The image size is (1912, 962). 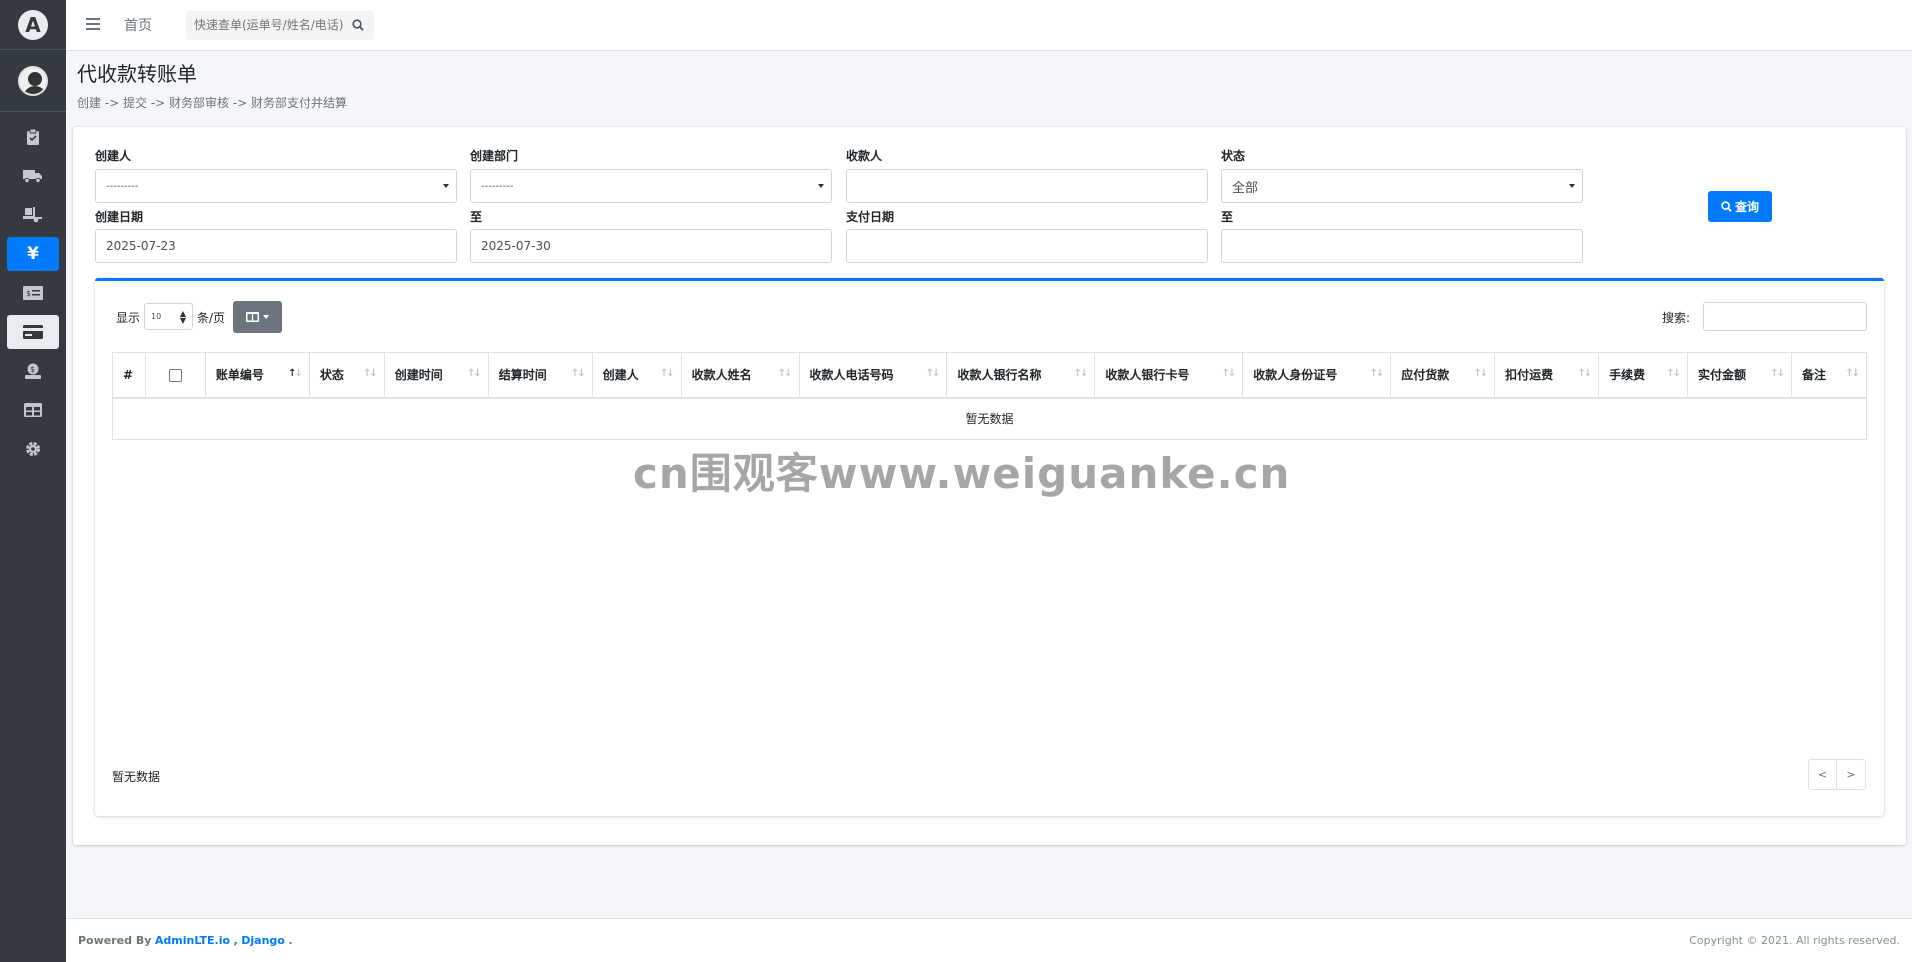 What do you see at coordinates (113, 156) in the screenshot?
I see `creator-label: 创建人` at bounding box center [113, 156].